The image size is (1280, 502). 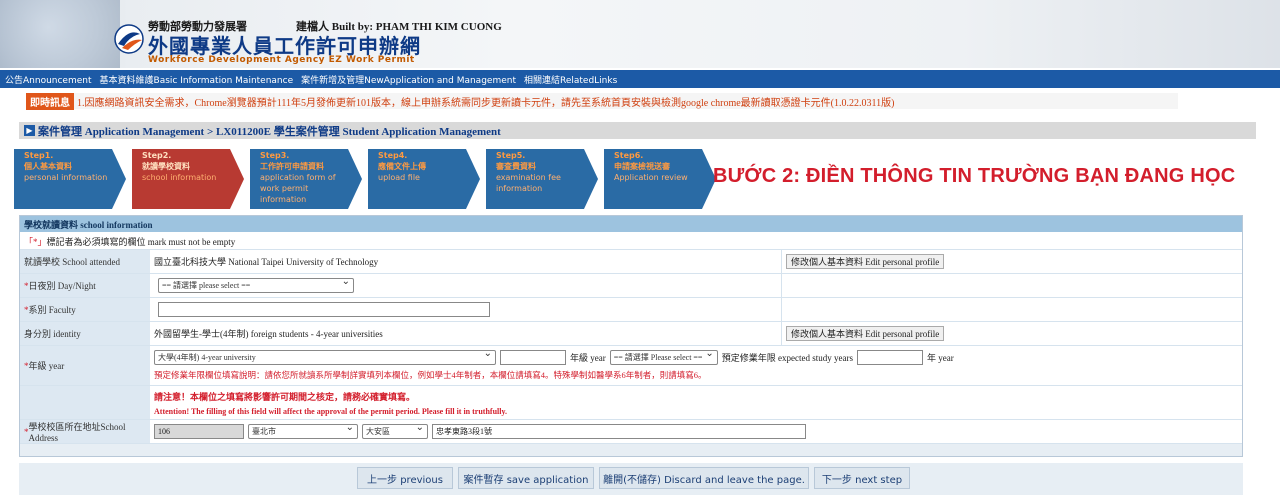 What do you see at coordinates (631, 224) in the screenshot?
I see `form-header: 學校就讀資料 school information` at bounding box center [631, 224].